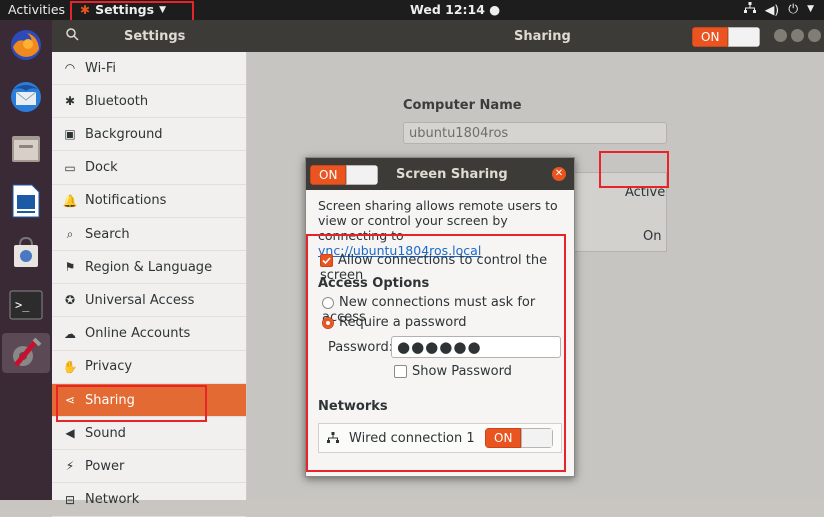 The height and width of the screenshot is (517, 824). I want to click on software-center-icon, so click(26, 253).